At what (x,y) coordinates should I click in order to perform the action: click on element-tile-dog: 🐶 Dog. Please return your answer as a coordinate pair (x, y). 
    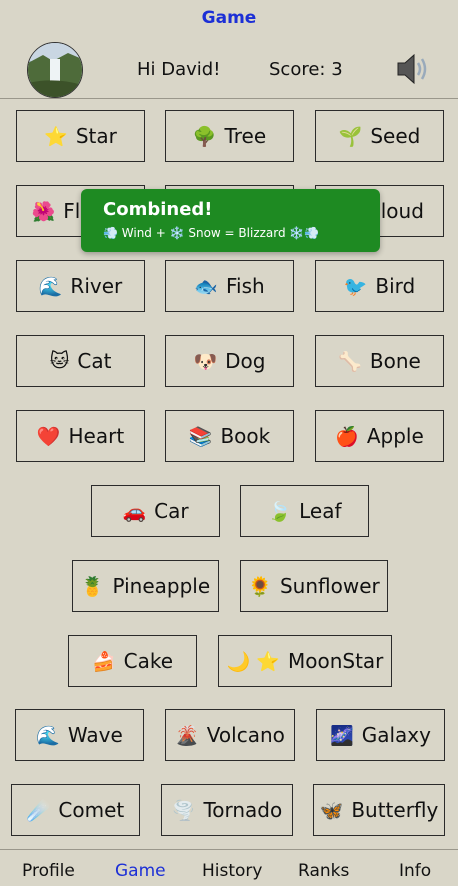
    Looking at the image, I should click on (229, 361).